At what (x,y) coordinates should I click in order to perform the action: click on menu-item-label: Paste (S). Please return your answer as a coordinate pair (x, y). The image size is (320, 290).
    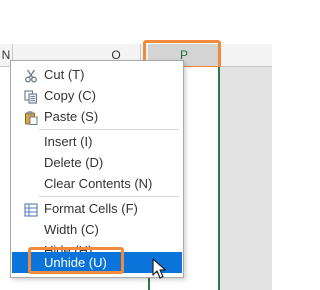
    Looking at the image, I should click on (71, 116).